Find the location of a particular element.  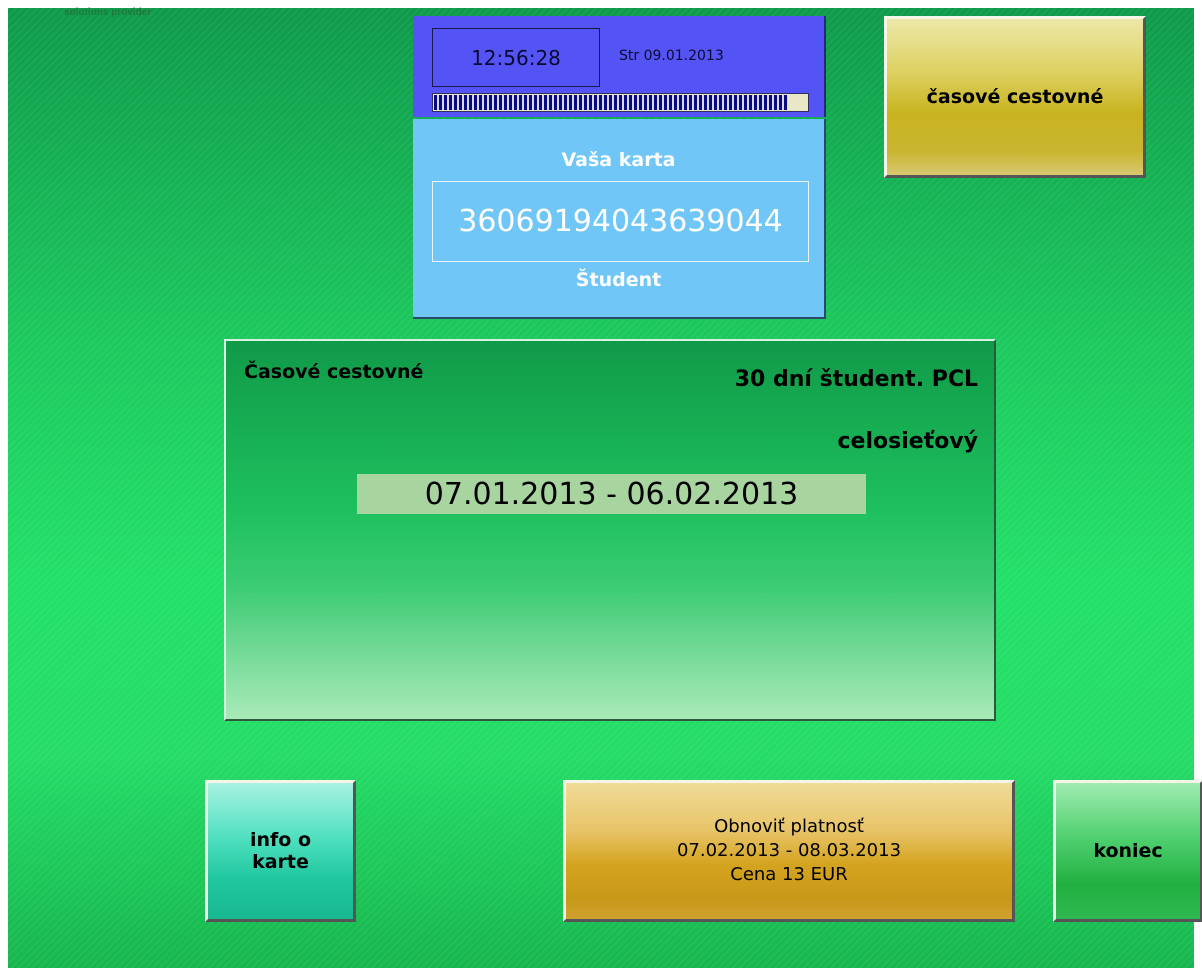

timeout-progress-bar is located at coordinates (620, 102).